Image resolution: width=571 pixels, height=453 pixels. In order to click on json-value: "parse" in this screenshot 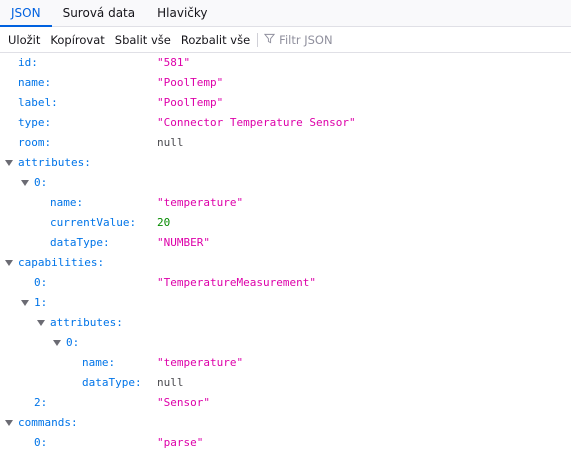, I will do `click(180, 442)`.